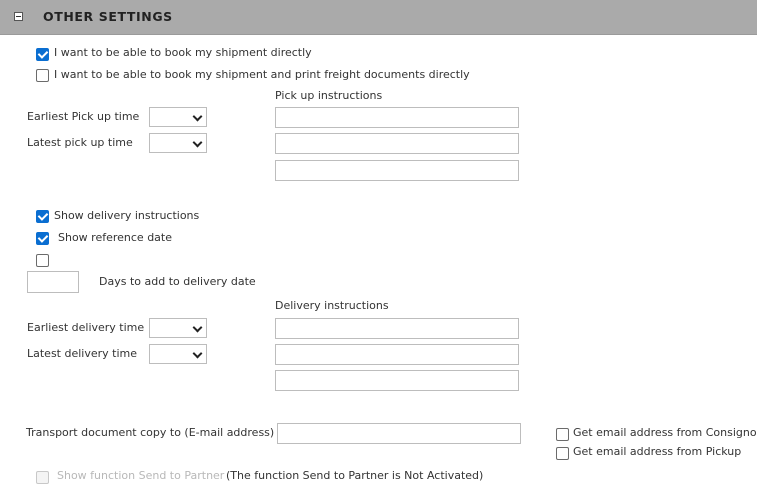 The width and height of the screenshot is (757, 501). Describe the element at coordinates (83, 116) in the screenshot. I see `earliest-pickup-label: Earliest Pick up time` at that location.